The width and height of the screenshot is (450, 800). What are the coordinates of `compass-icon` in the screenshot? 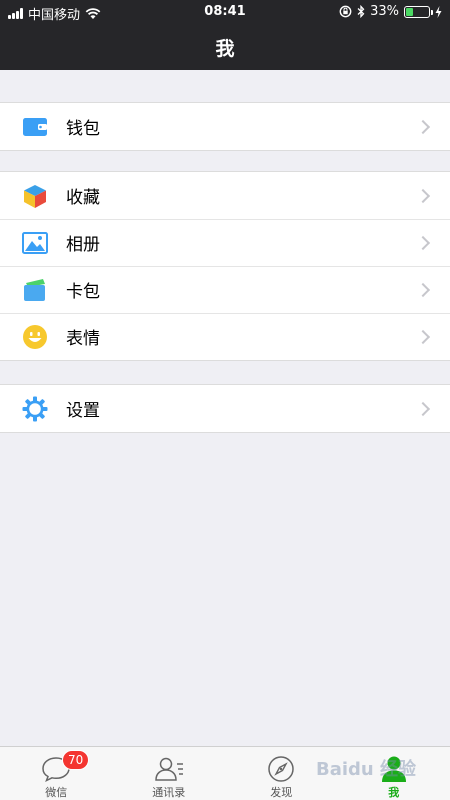 It's located at (281, 768).